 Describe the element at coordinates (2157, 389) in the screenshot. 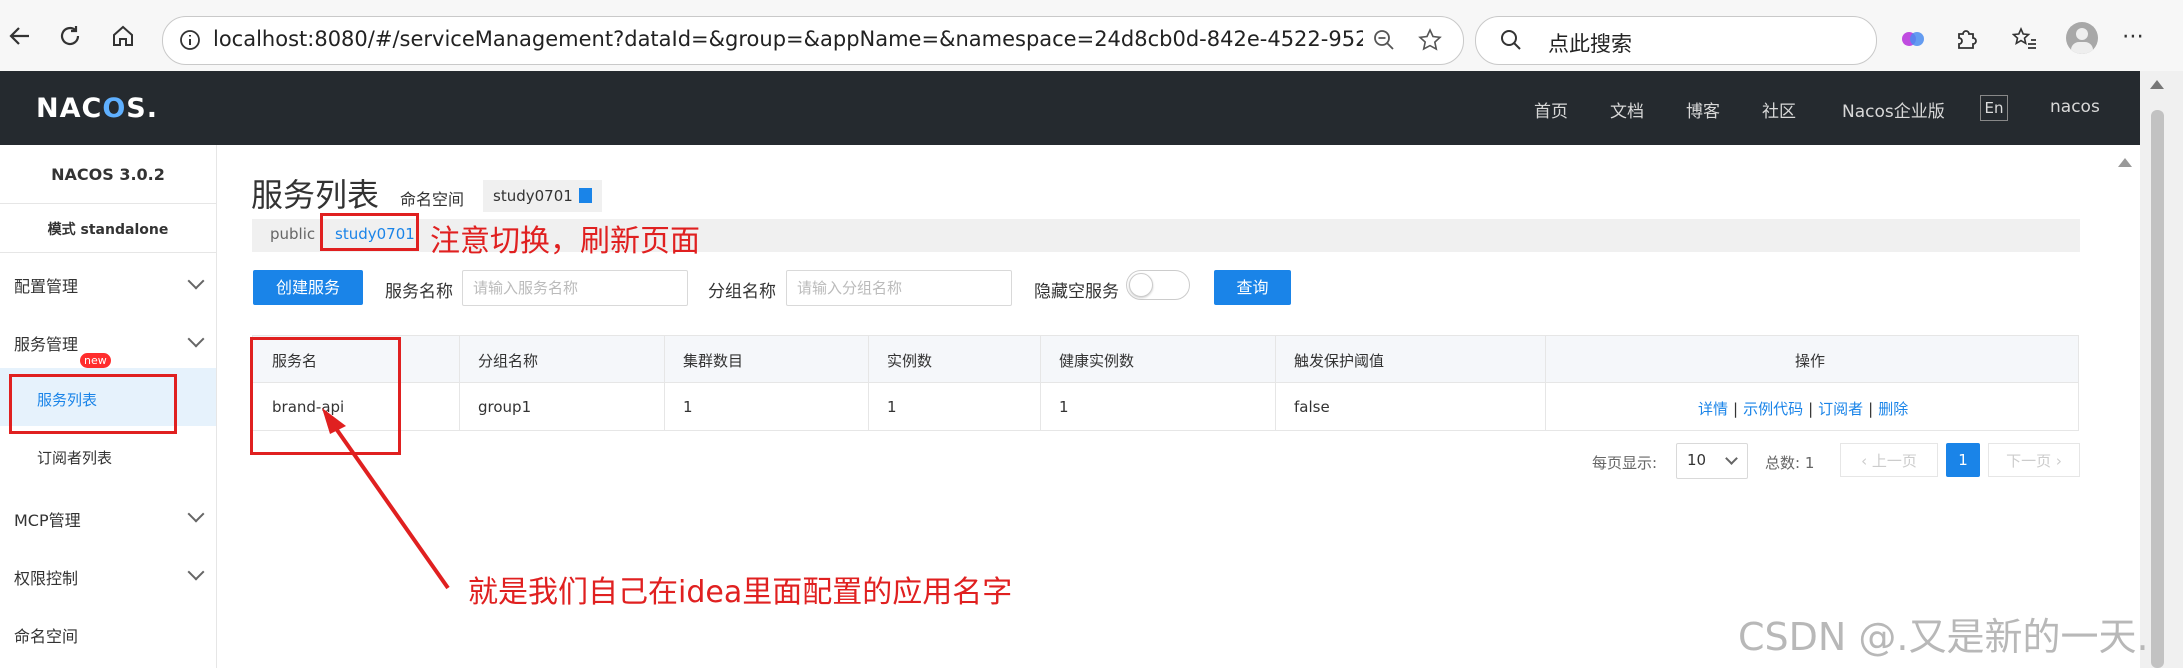

I see `page-scrollbar-thumb` at that location.